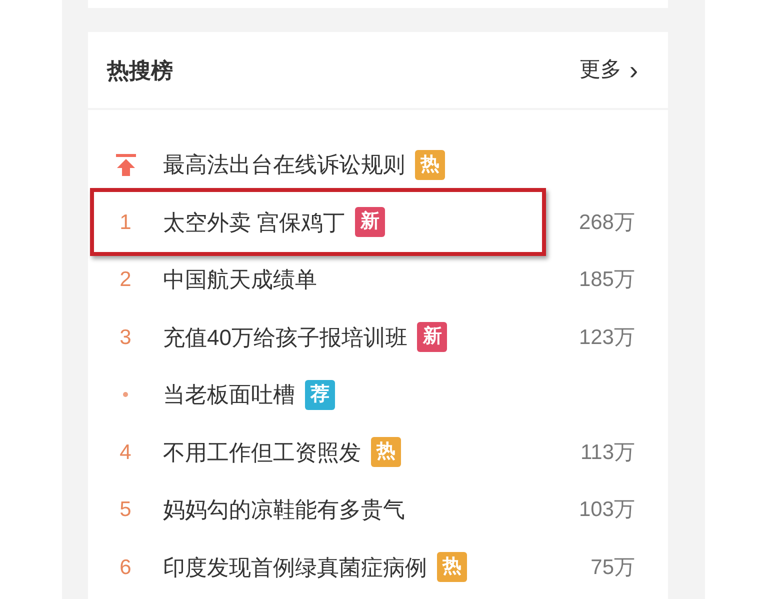 The image size is (760, 599). I want to click on hot-search-item: 当老板面吐槽 荐, so click(378, 395).